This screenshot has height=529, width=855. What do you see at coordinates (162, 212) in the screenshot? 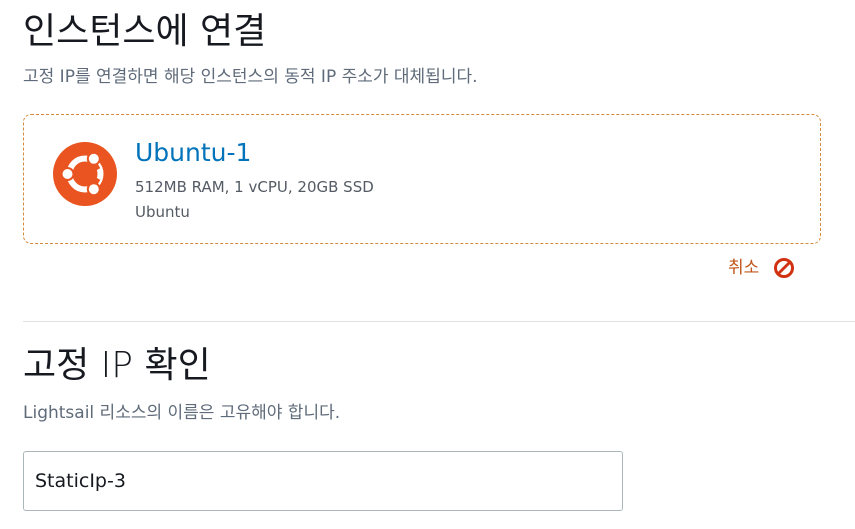
I see `instance-os: Ubuntu` at bounding box center [162, 212].